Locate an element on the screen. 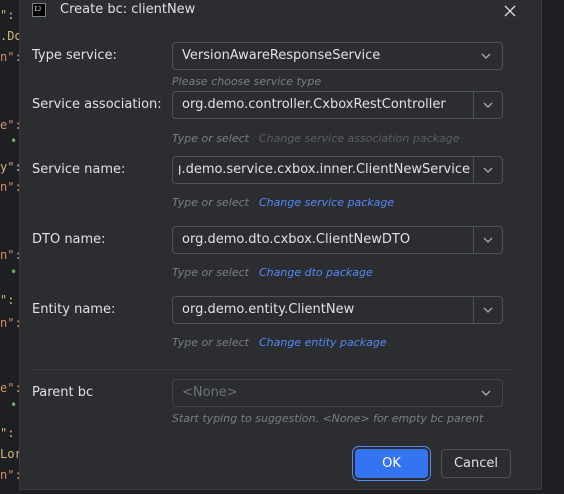  service-name-label: Service name: is located at coordinates (79, 169).